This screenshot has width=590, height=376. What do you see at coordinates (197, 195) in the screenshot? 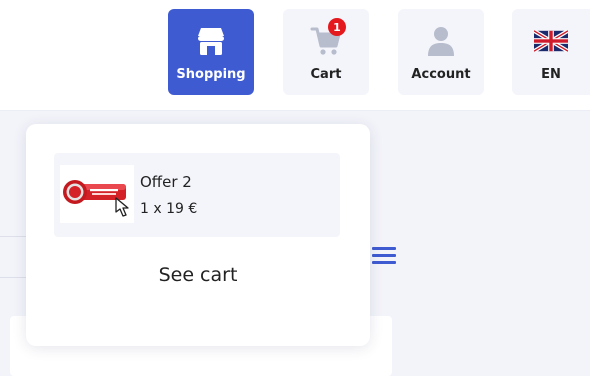
I see `cart-item: Offer 2 1 x 19 €` at bounding box center [197, 195].